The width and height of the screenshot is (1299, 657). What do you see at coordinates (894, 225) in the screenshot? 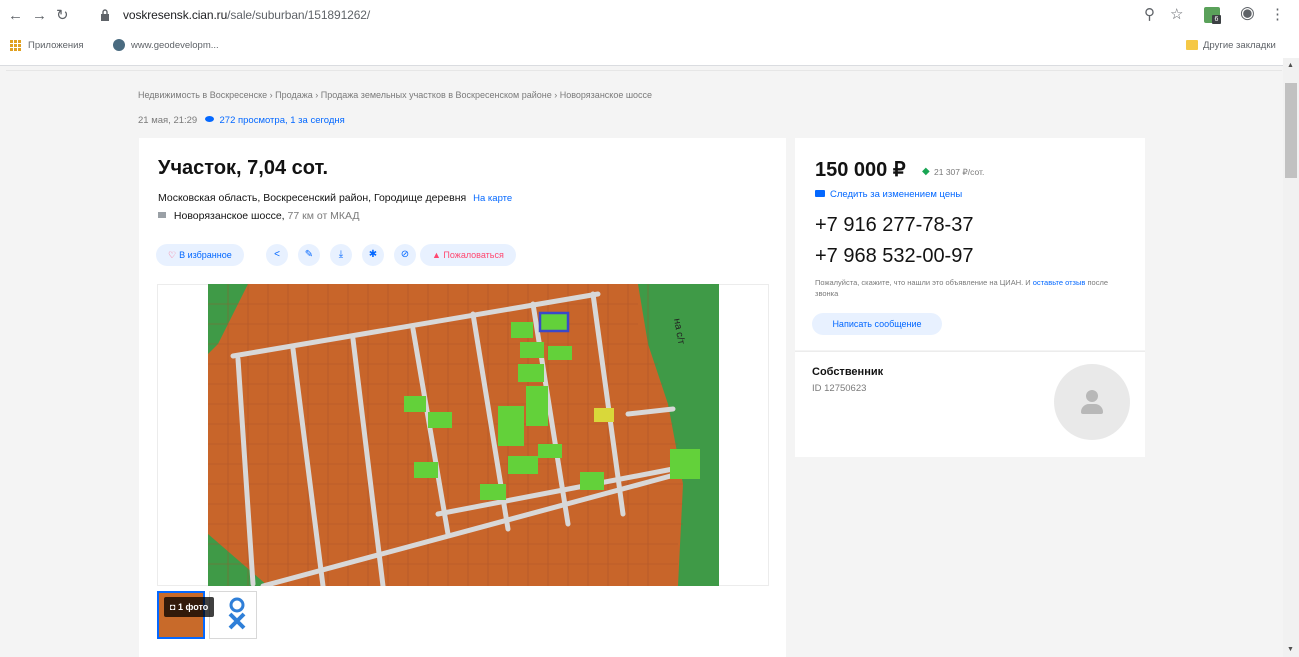
I see `phone-number-1: +7 916 277-78-37` at bounding box center [894, 225].